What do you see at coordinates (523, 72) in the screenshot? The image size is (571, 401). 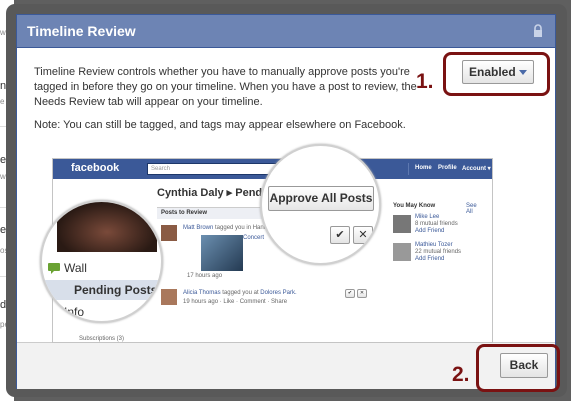 I see `chevron-down-icon` at bounding box center [523, 72].